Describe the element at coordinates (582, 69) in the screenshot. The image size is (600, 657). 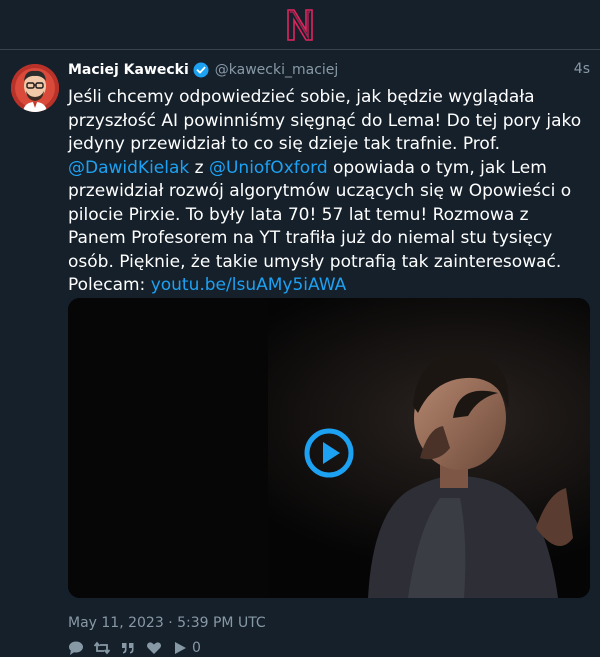
I see `tweet-time: 4s` at that location.